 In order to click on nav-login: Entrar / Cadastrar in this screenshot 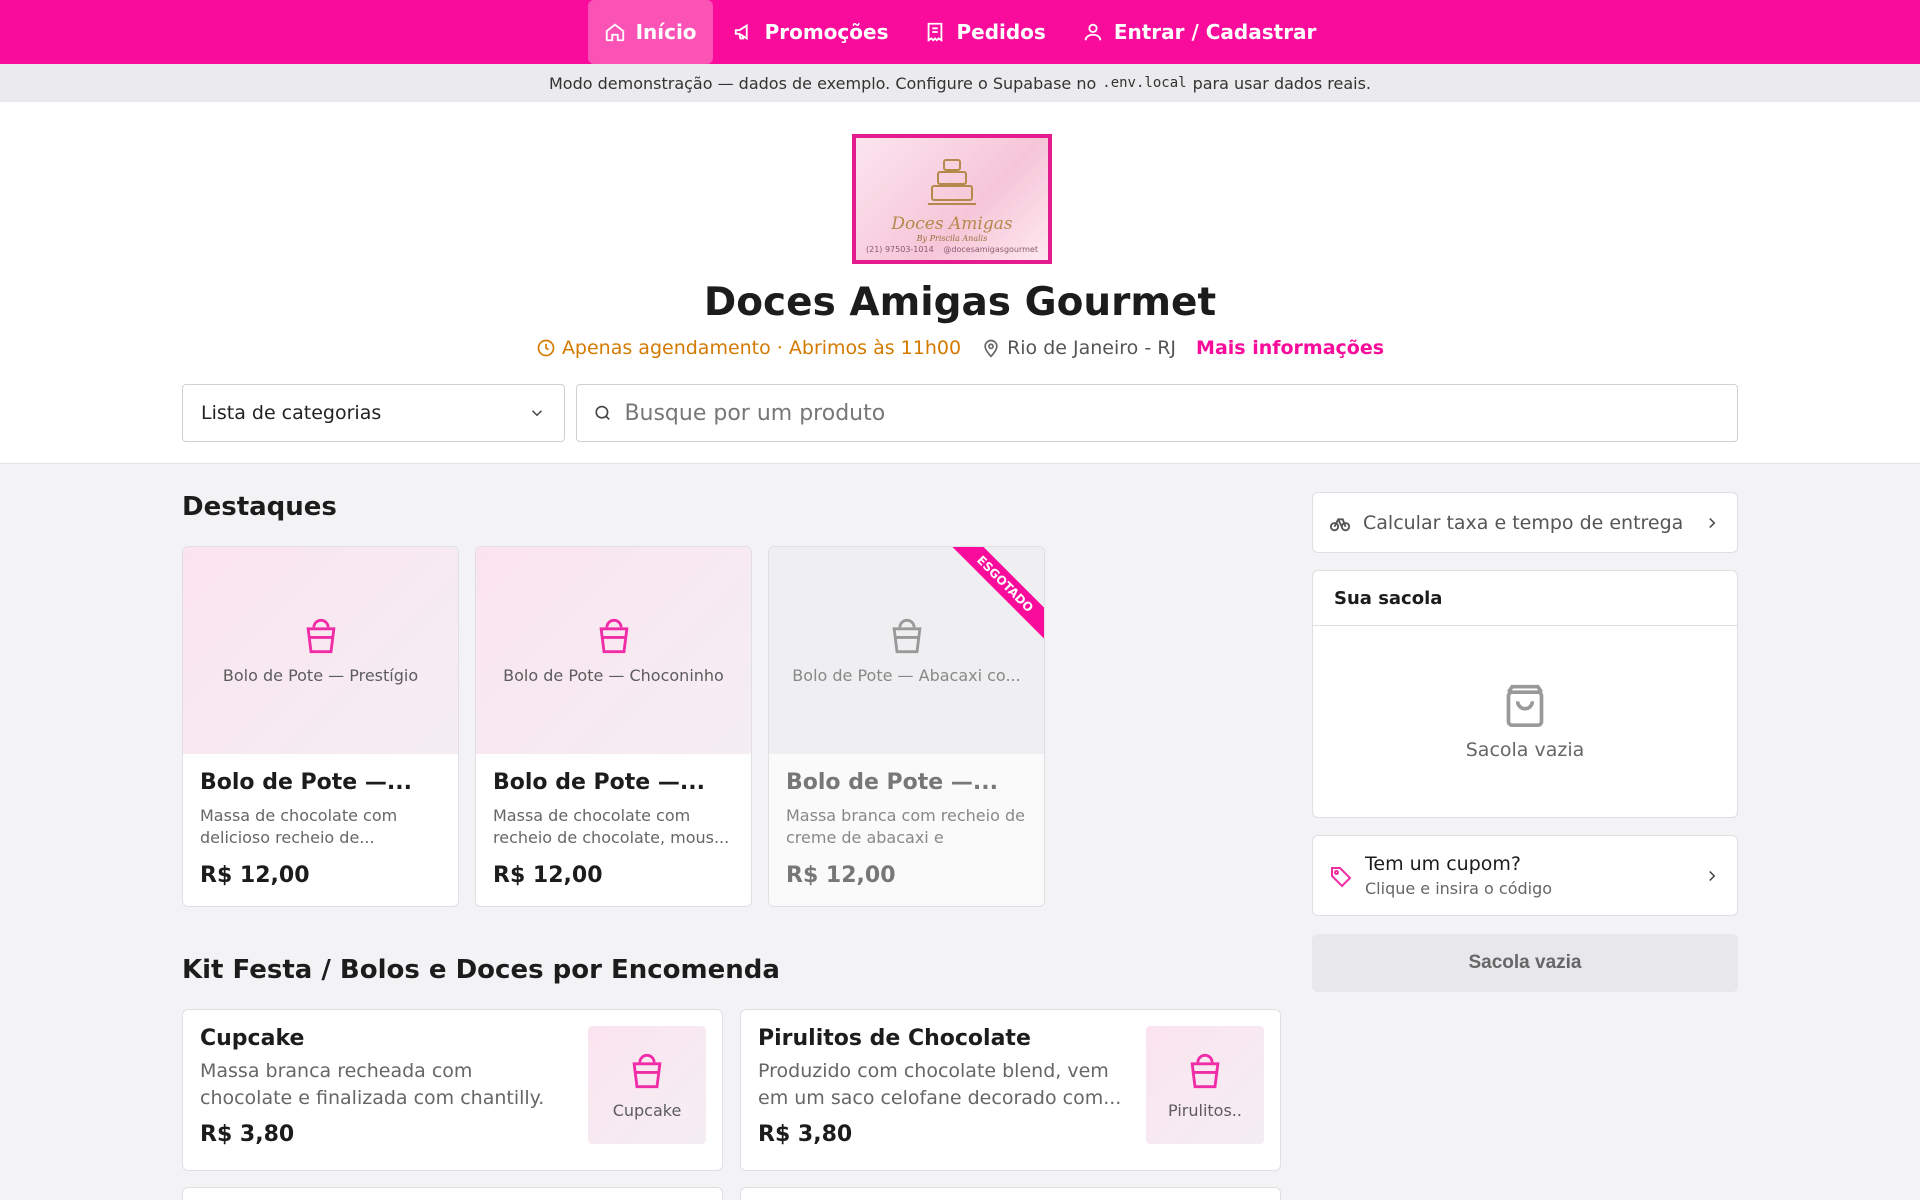, I will do `click(1199, 32)`.